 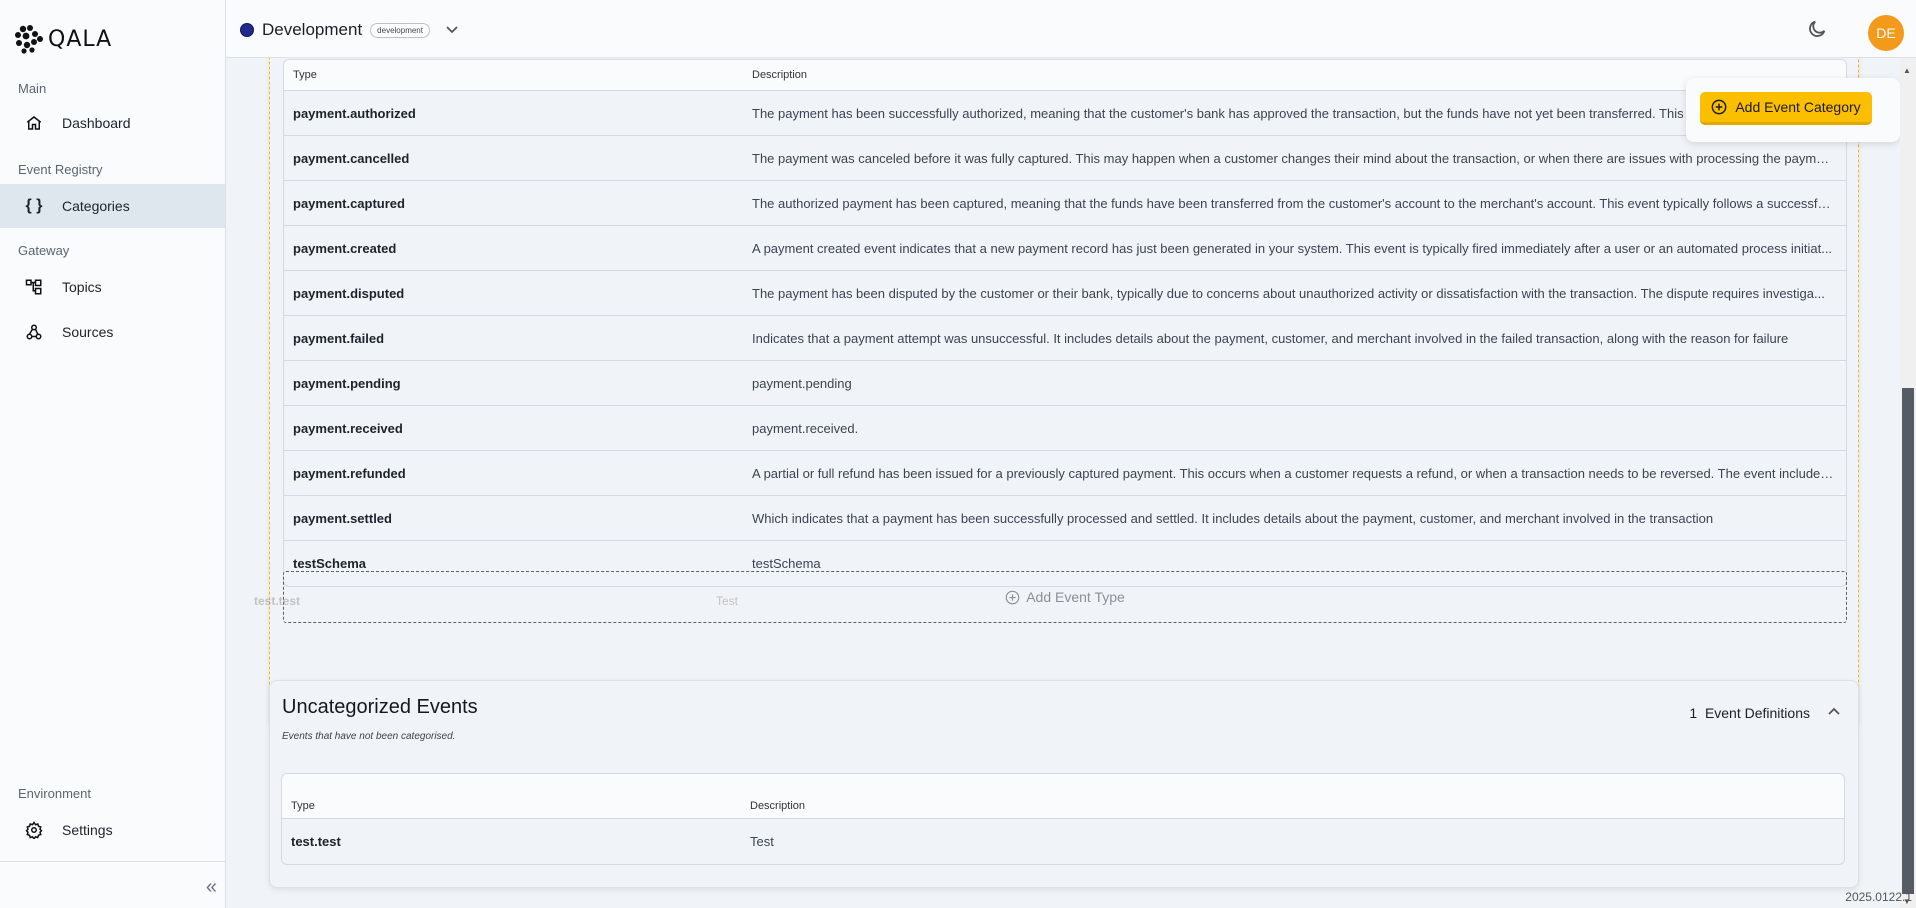 I want to click on gear-icon, so click(x=34, y=830).